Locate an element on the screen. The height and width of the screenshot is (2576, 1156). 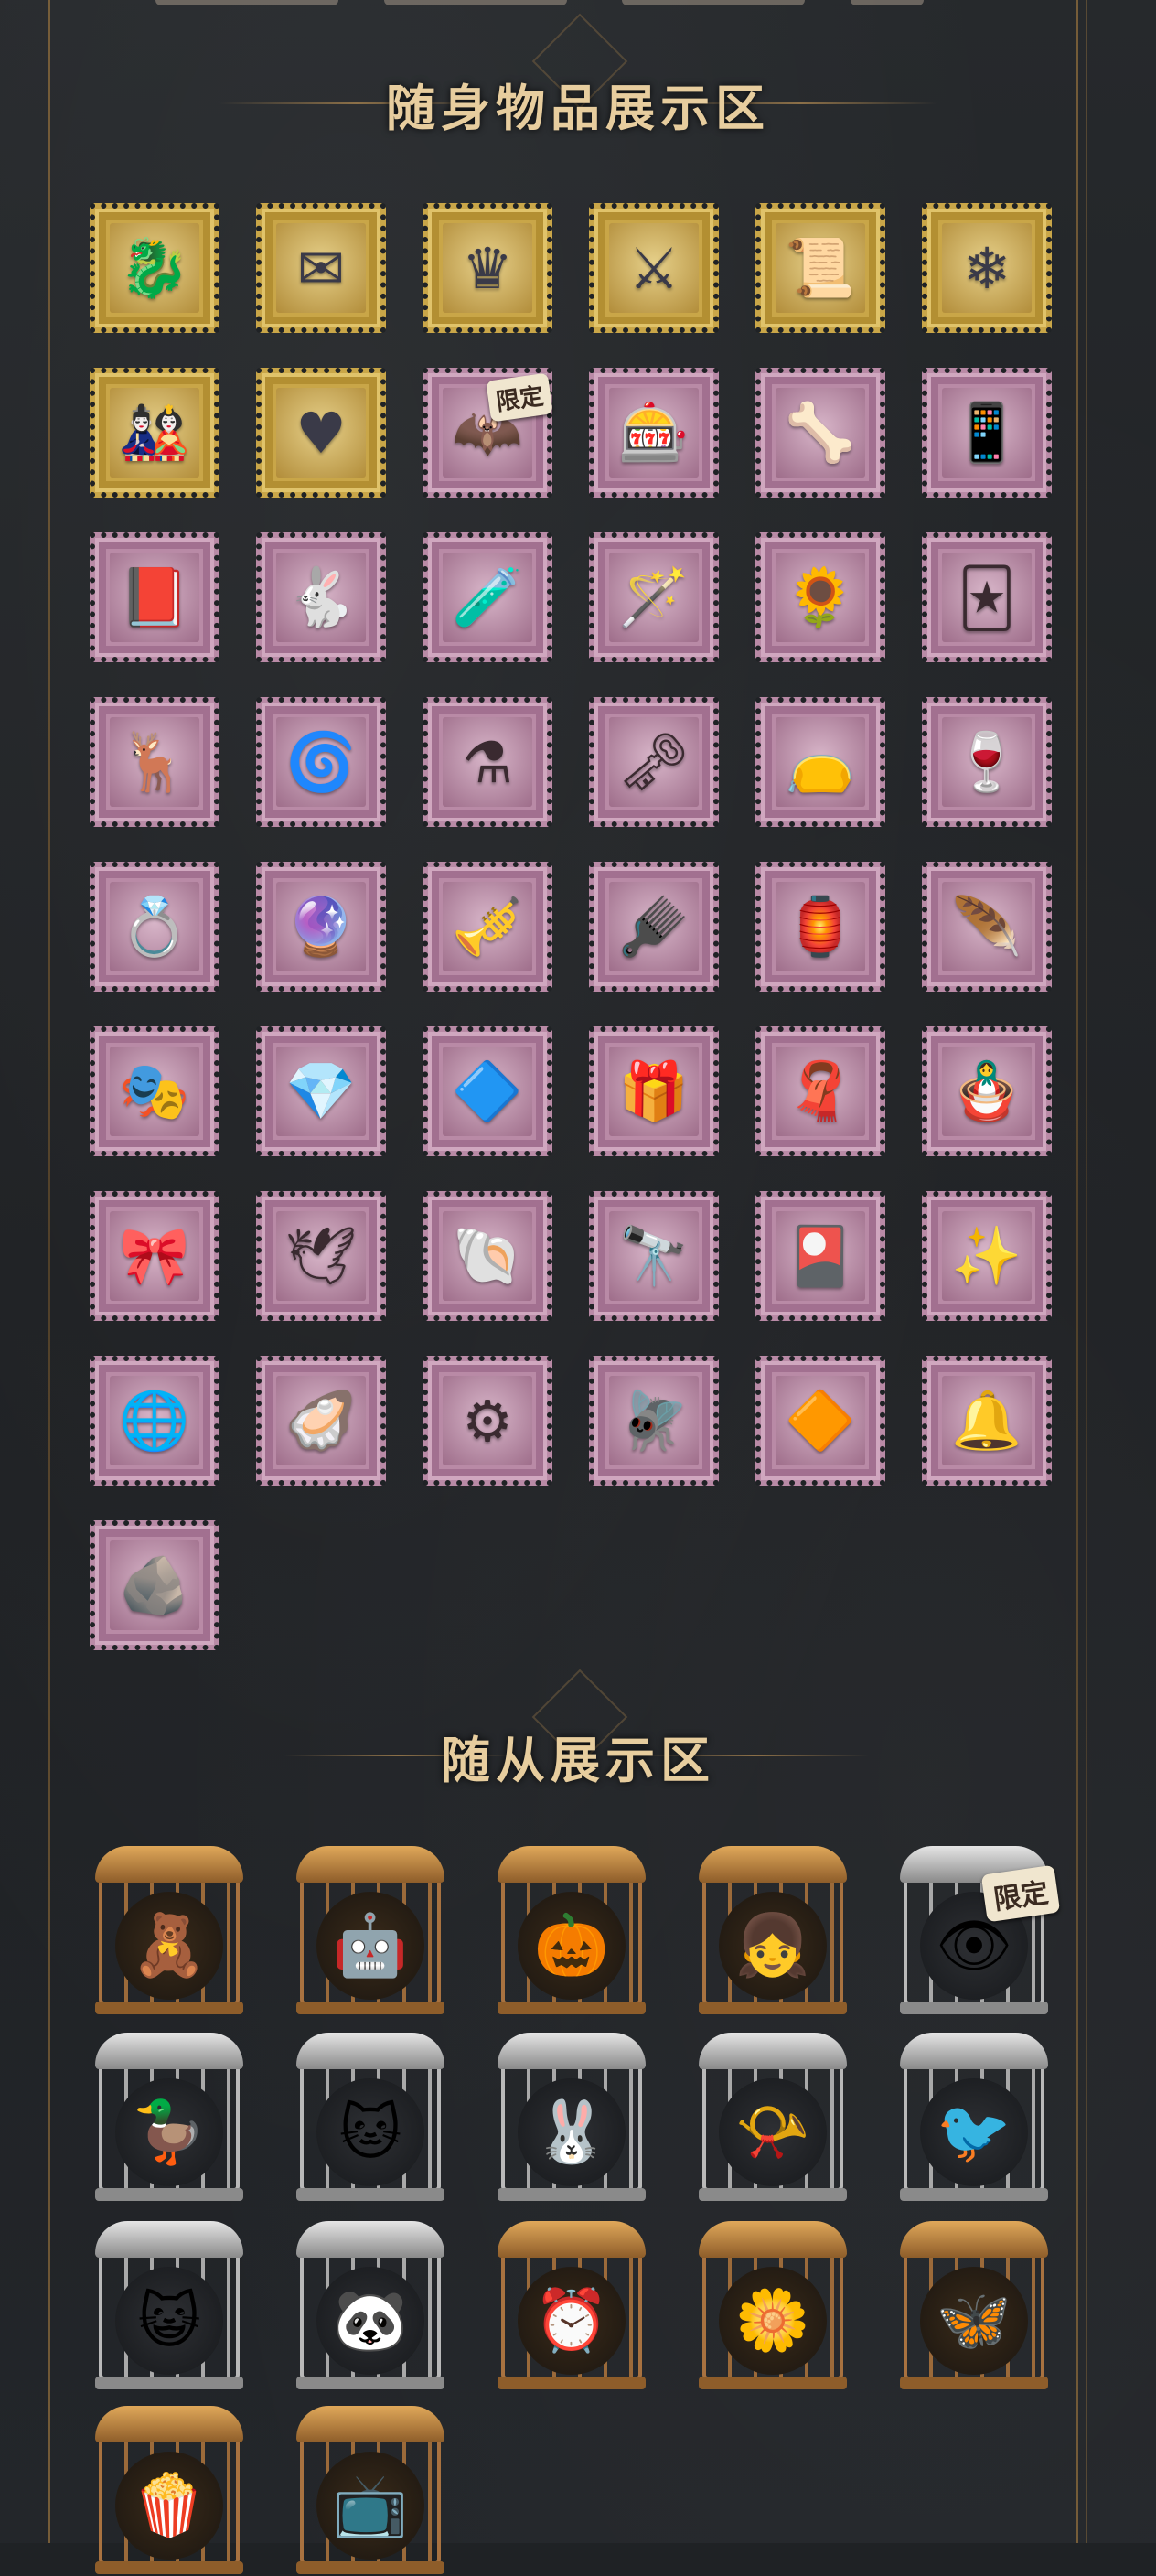
accessory-stamp-ancient-key: 🗝 is located at coordinates (654, 762).